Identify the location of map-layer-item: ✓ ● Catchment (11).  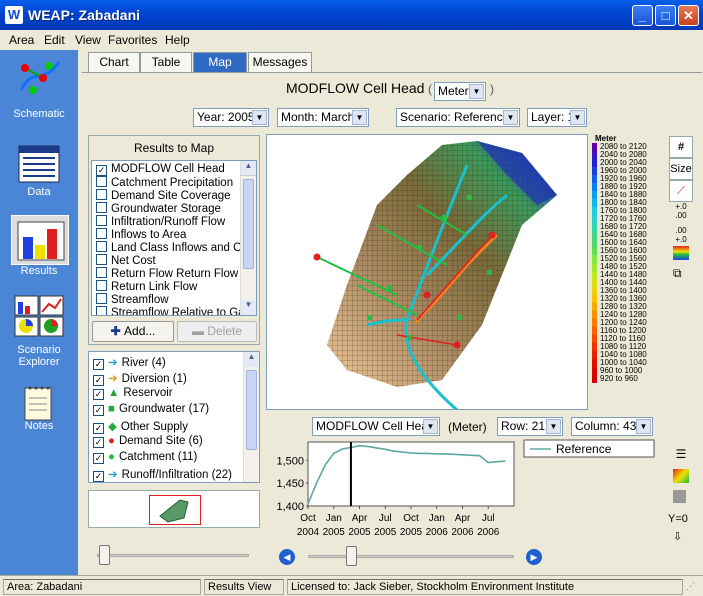
(145, 457).